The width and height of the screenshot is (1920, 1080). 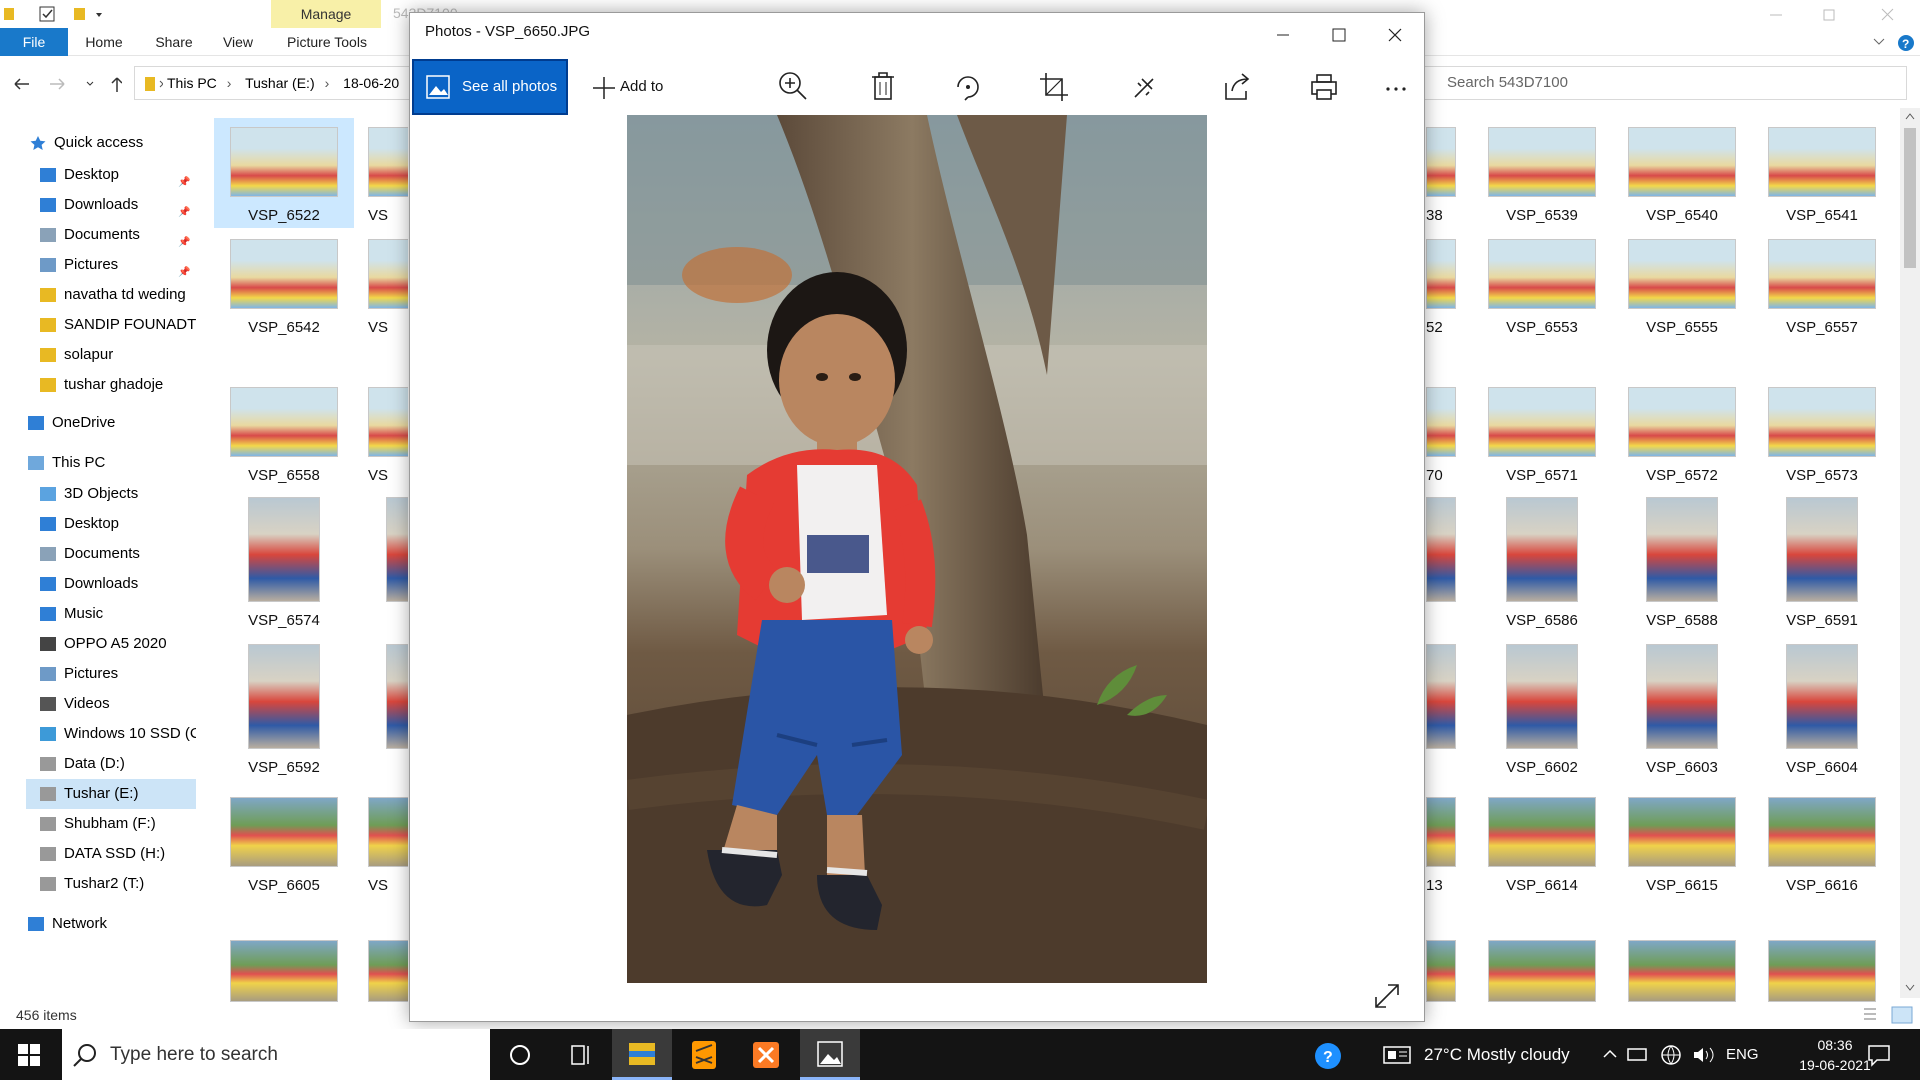 What do you see at coordinates (1742, 1054) in the screenshot?
I see `language-indicator: ENG` at bounding box center [1742, 1054].